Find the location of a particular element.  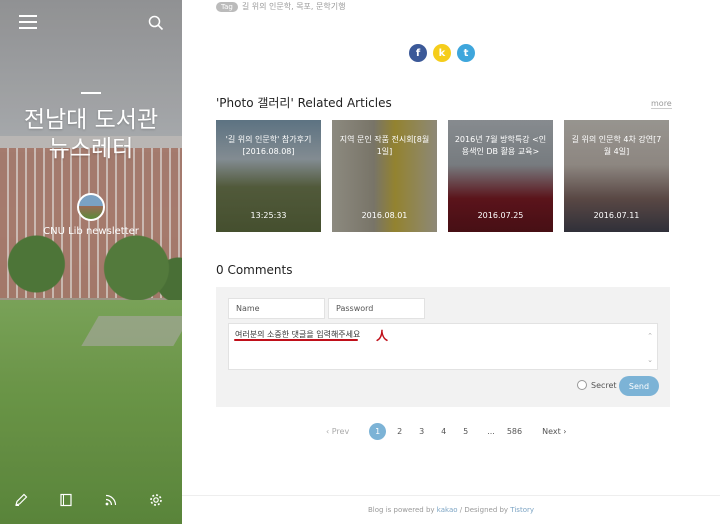

send-button: Send is located at coordinates (639, 386).